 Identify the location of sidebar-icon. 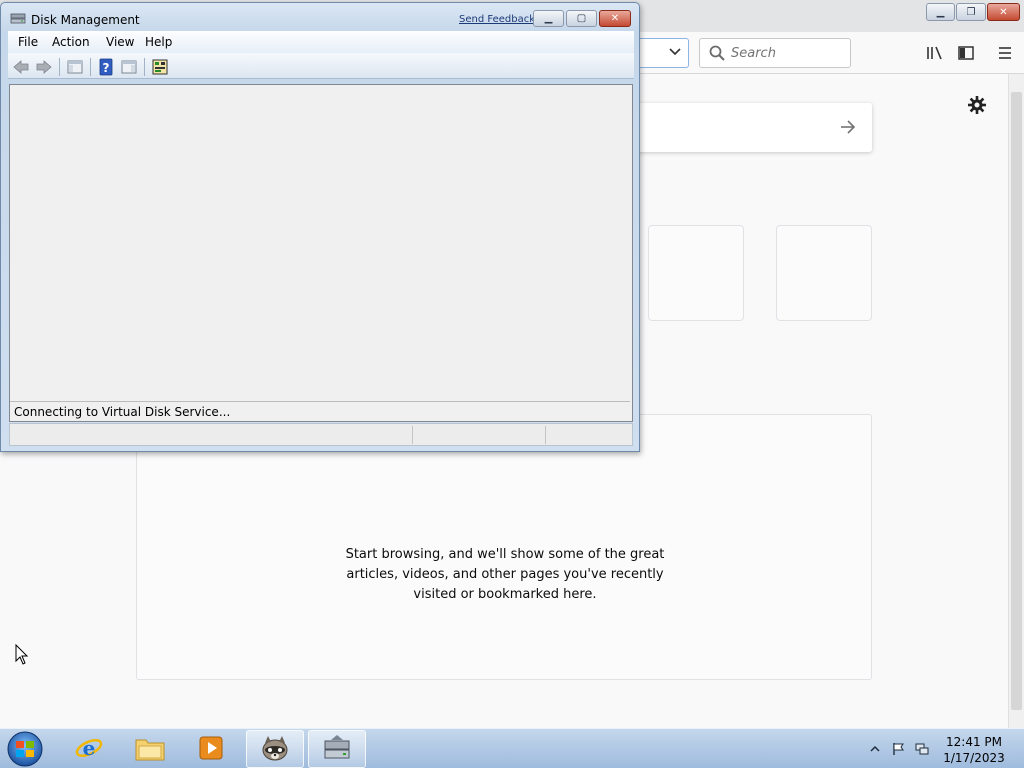
(966, 53).